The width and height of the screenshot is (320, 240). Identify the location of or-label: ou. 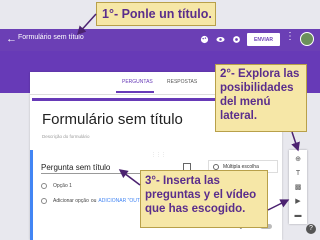
(93, 201).